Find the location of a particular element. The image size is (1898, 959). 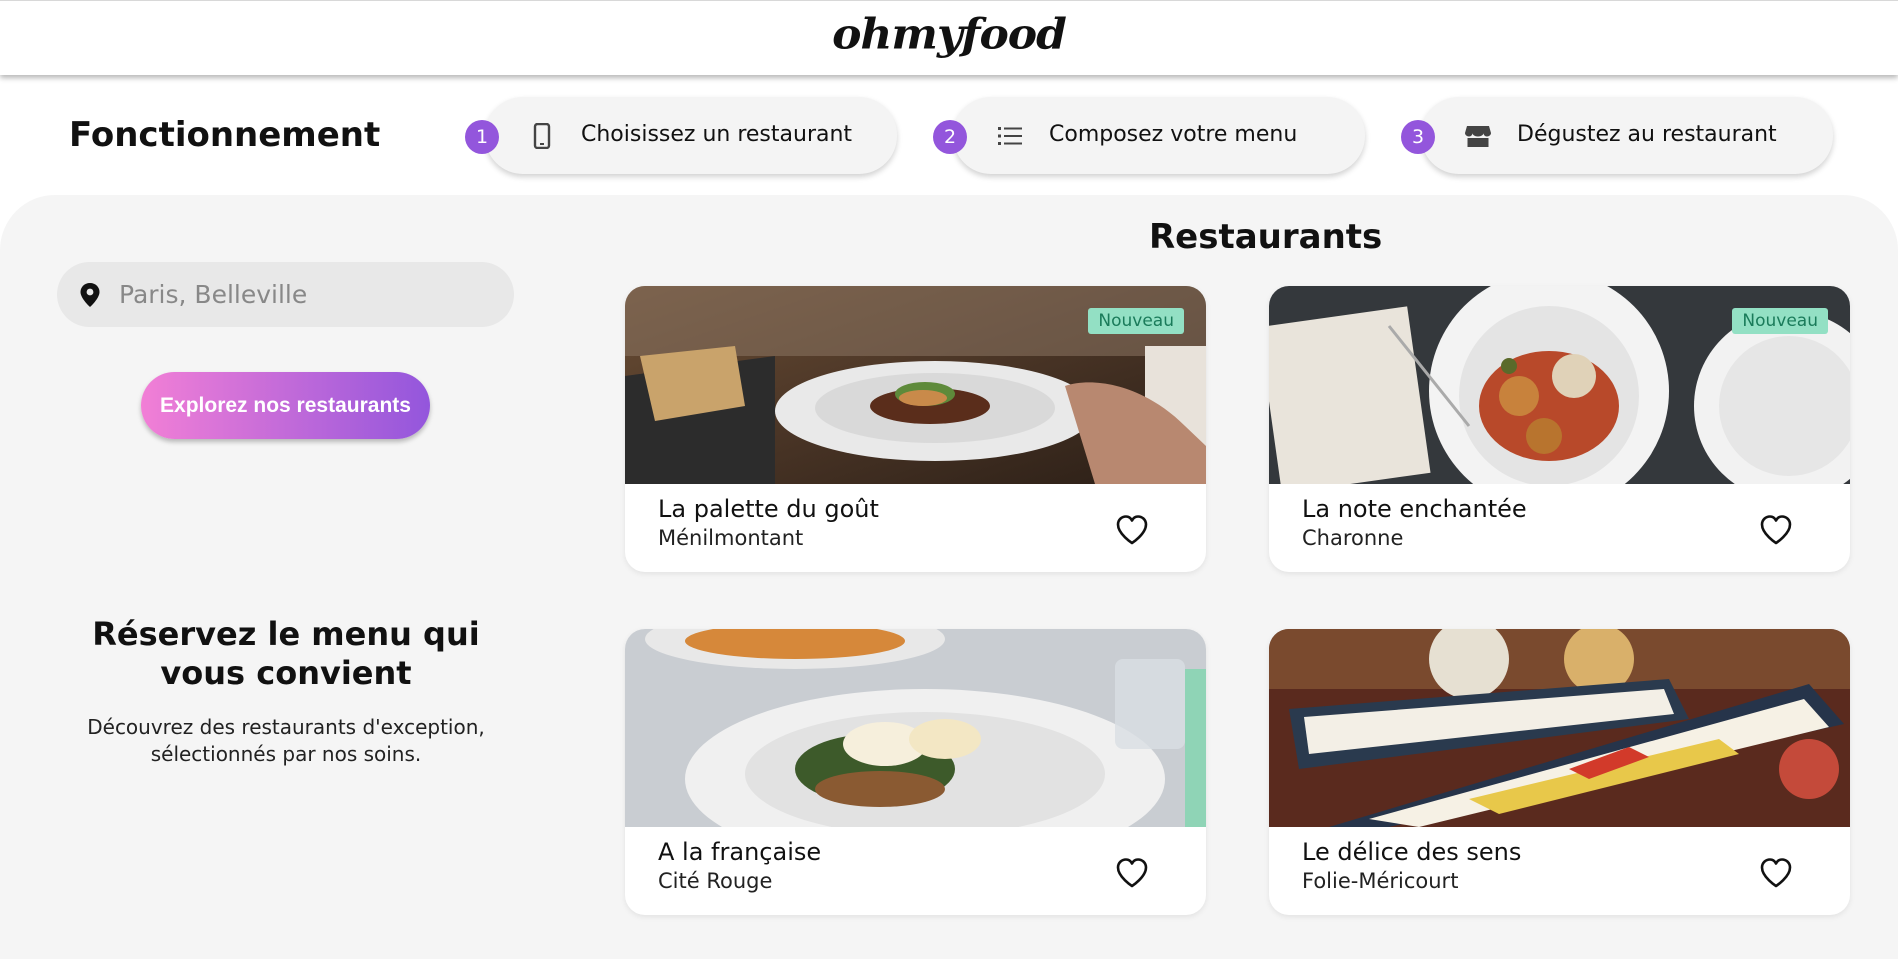

list-icon is located at coordinates (1010, 136).